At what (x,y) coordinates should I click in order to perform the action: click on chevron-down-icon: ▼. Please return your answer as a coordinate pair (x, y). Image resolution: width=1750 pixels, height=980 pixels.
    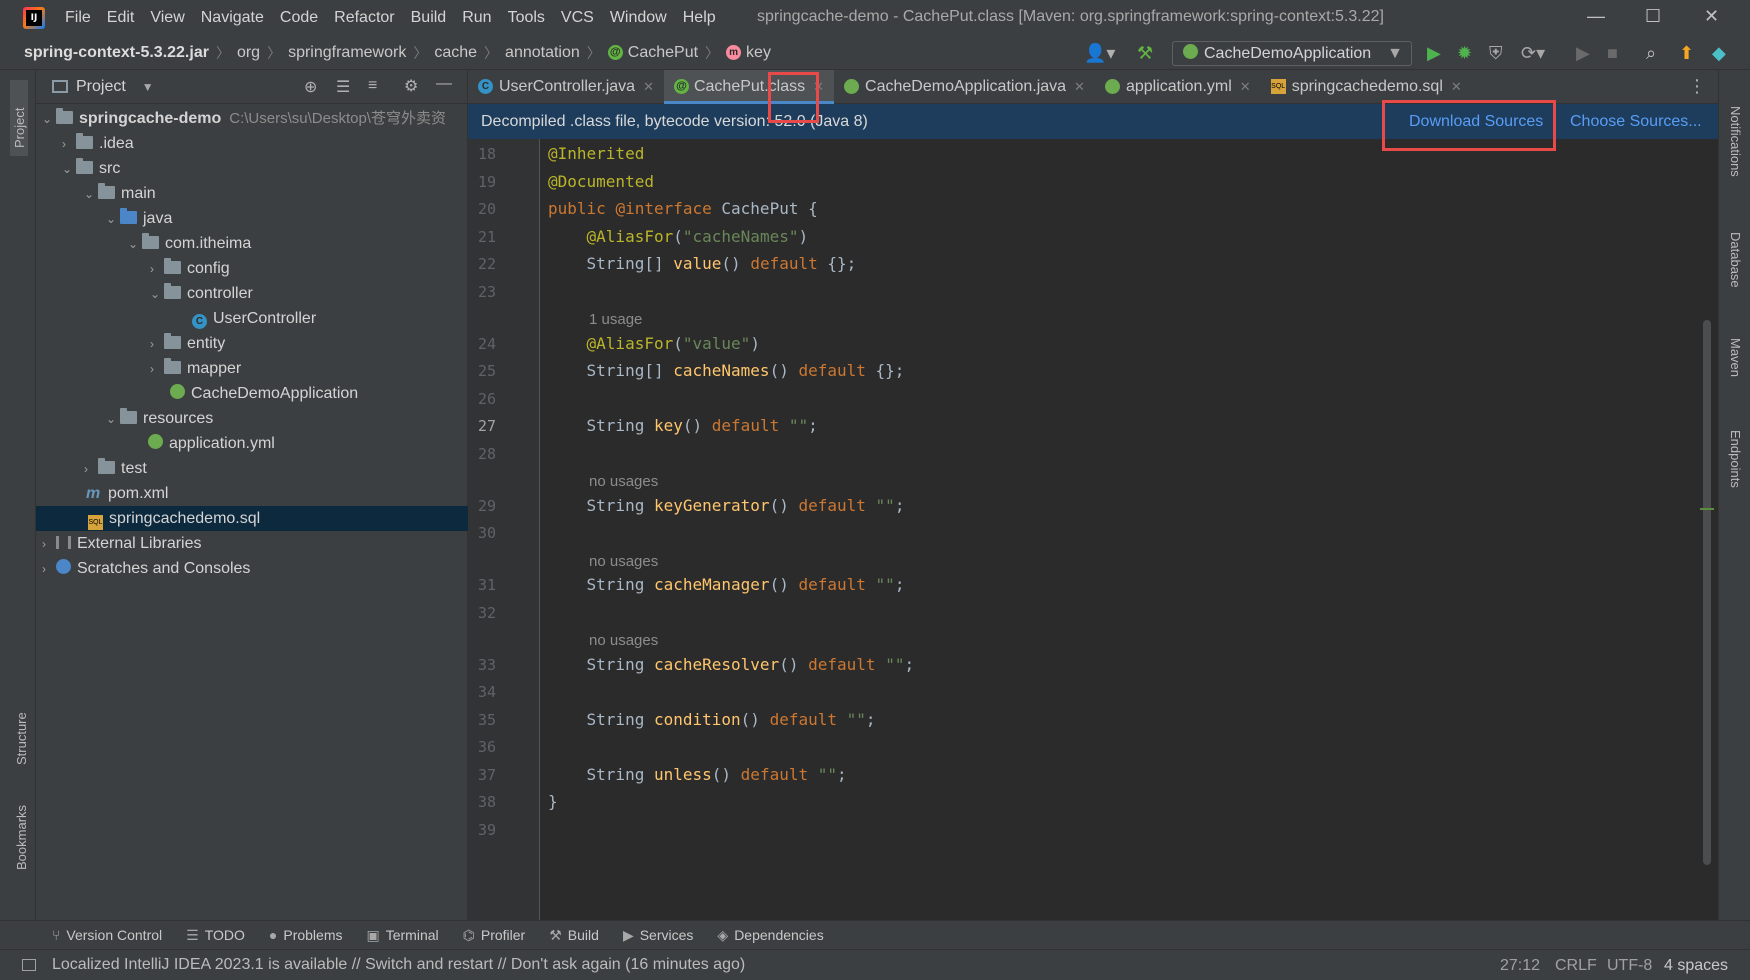
    Looking at the image, I should click on (148, 87).